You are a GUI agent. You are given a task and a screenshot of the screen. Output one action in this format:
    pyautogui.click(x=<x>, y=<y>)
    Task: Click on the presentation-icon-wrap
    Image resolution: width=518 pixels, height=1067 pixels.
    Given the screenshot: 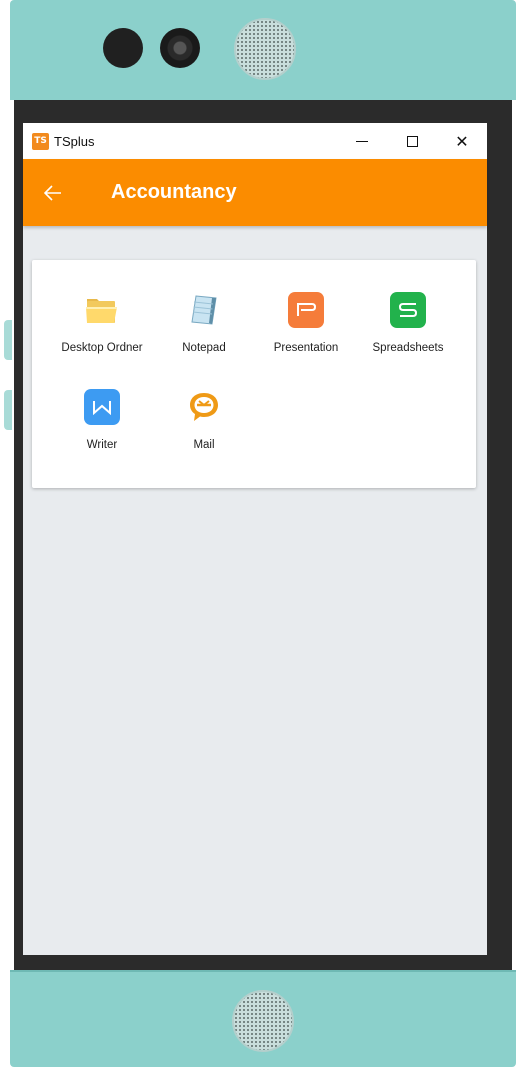 What is the action you would take?
    pyautogui.click(x=306, y=310)
    